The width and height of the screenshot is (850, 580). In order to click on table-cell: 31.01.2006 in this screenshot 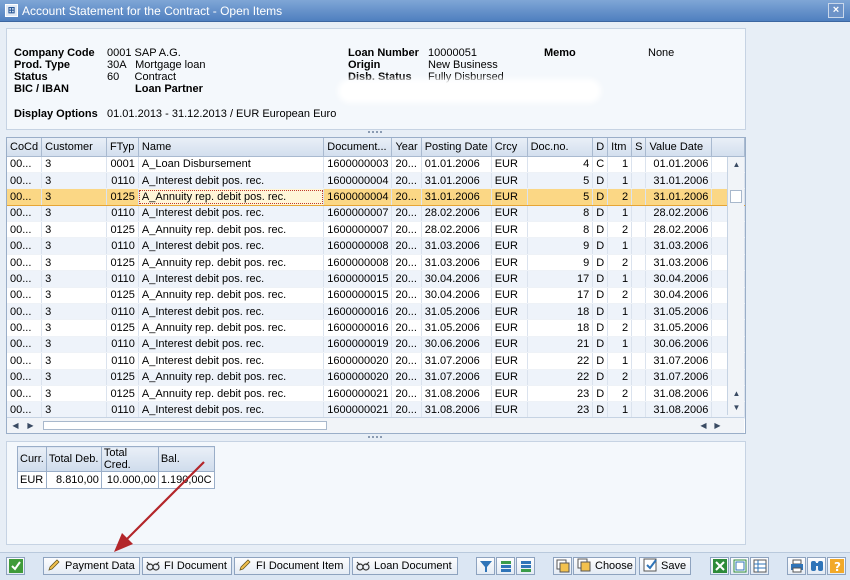, I will do `click(456, 181)`.